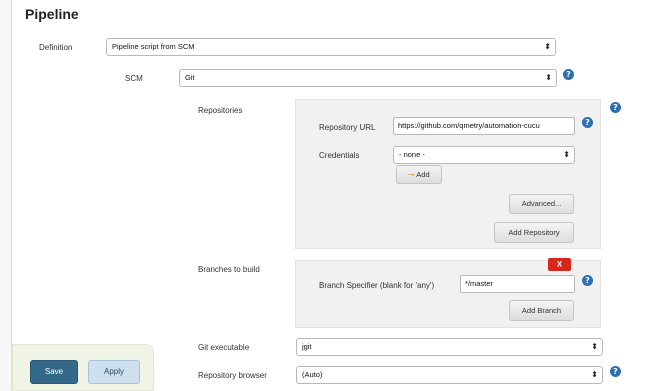 The width and height of the screenshot is (653, 391). What do you see at coordinates (615, 107) in the screenshot?
I see `repositories-help-icon: ?` at bounding box center [615, 107].